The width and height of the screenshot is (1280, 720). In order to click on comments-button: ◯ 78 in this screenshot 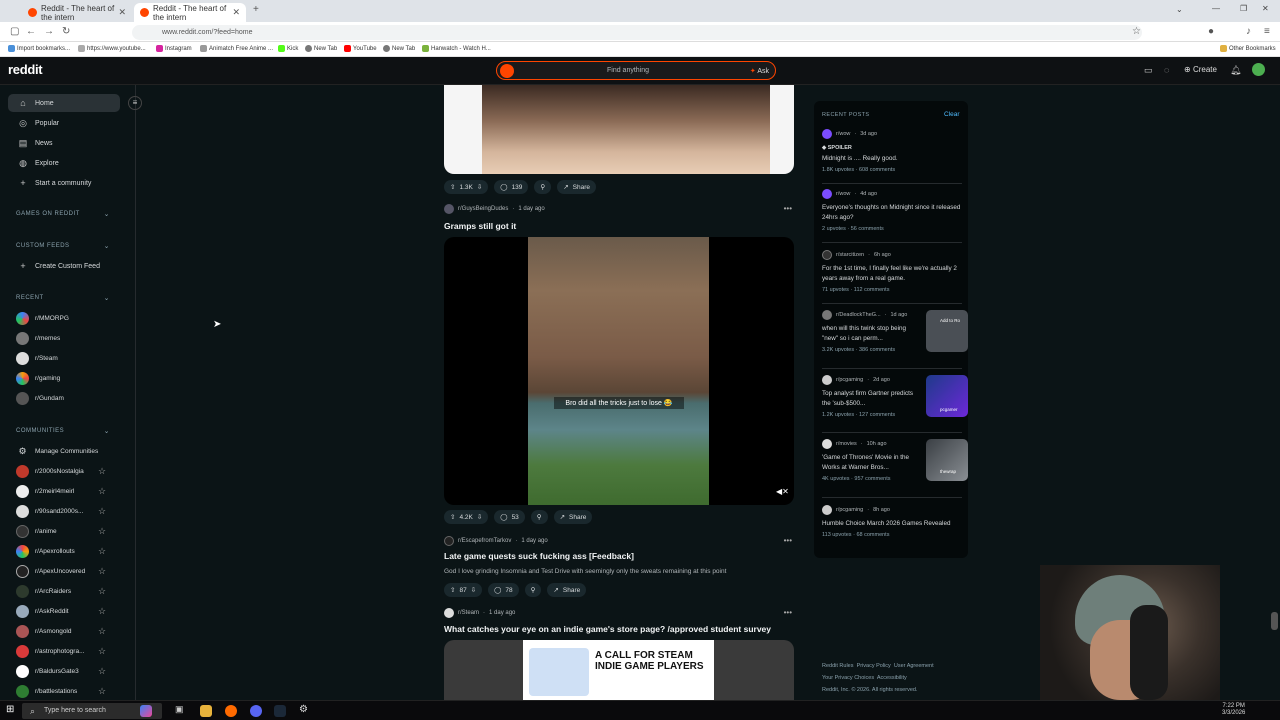, I will do `click(503, 590)`.